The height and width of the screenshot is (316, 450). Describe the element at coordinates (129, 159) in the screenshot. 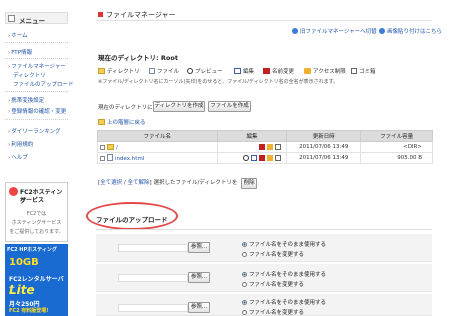

I see `file-name-link: index.html` at that location.